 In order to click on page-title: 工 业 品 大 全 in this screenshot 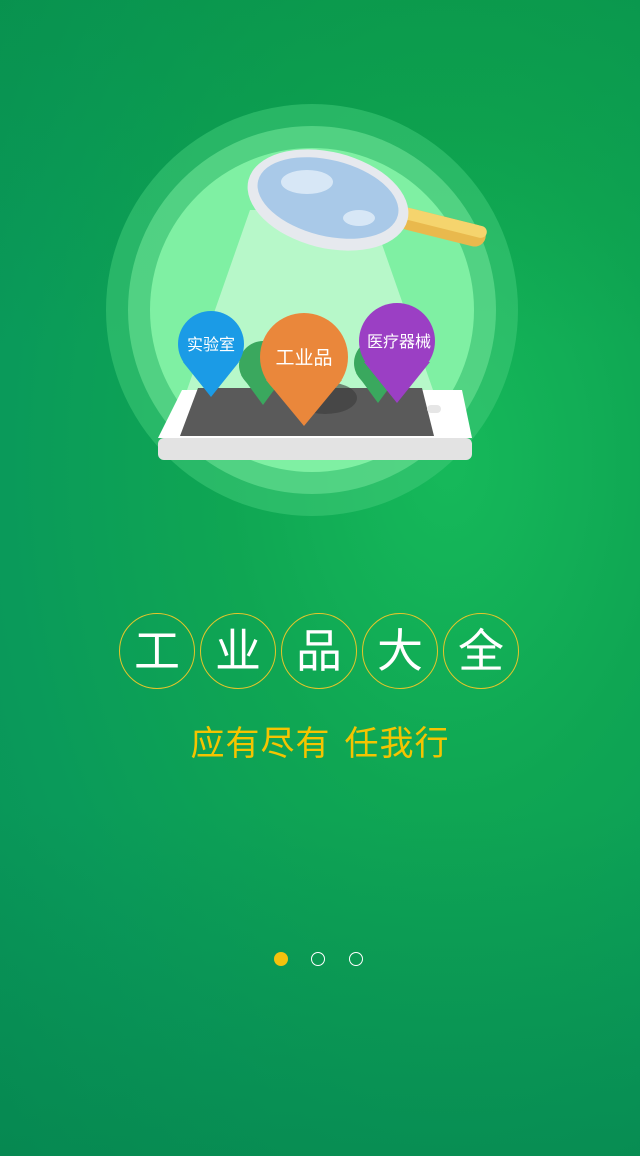, I will do `click(321, 651)`.